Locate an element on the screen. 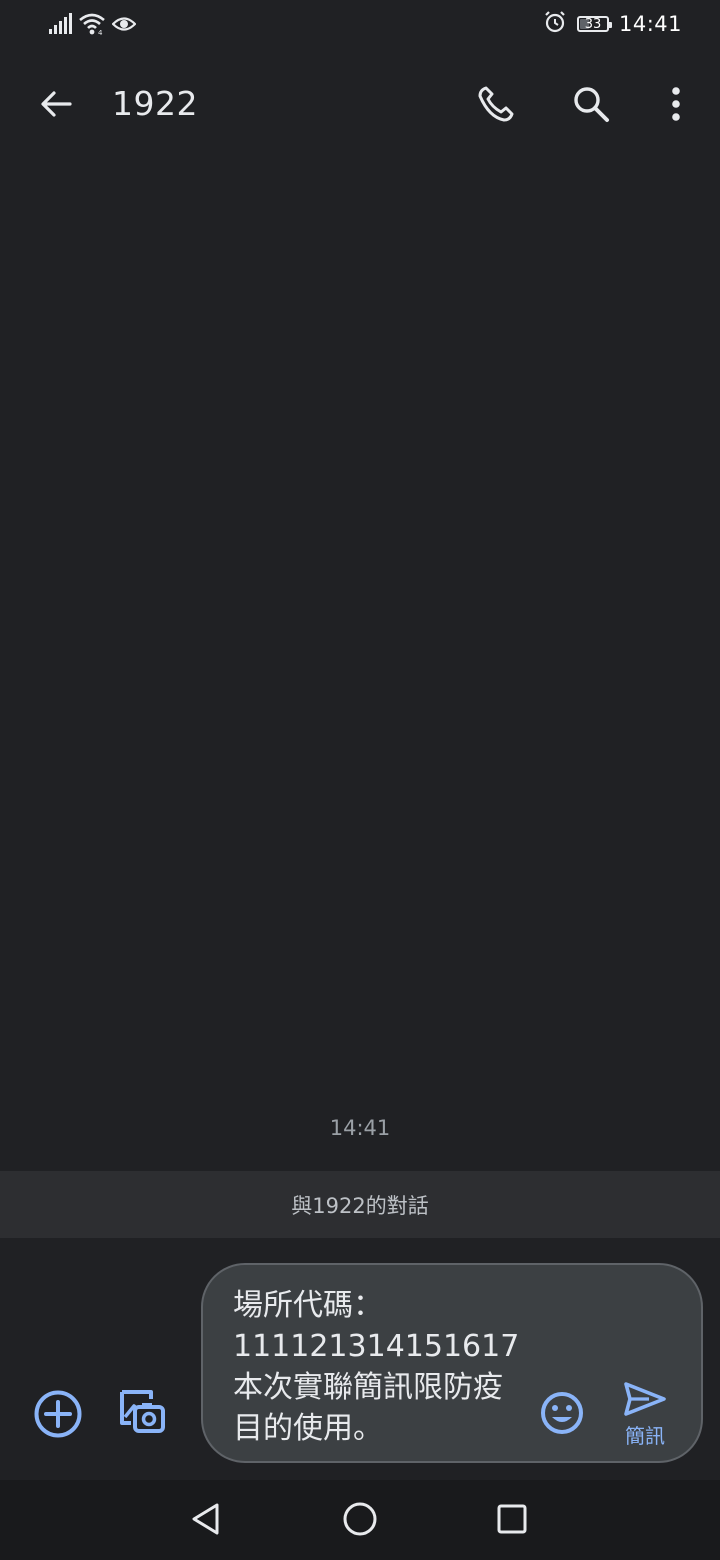  emoji-button is located at coordinates (562, 1415).